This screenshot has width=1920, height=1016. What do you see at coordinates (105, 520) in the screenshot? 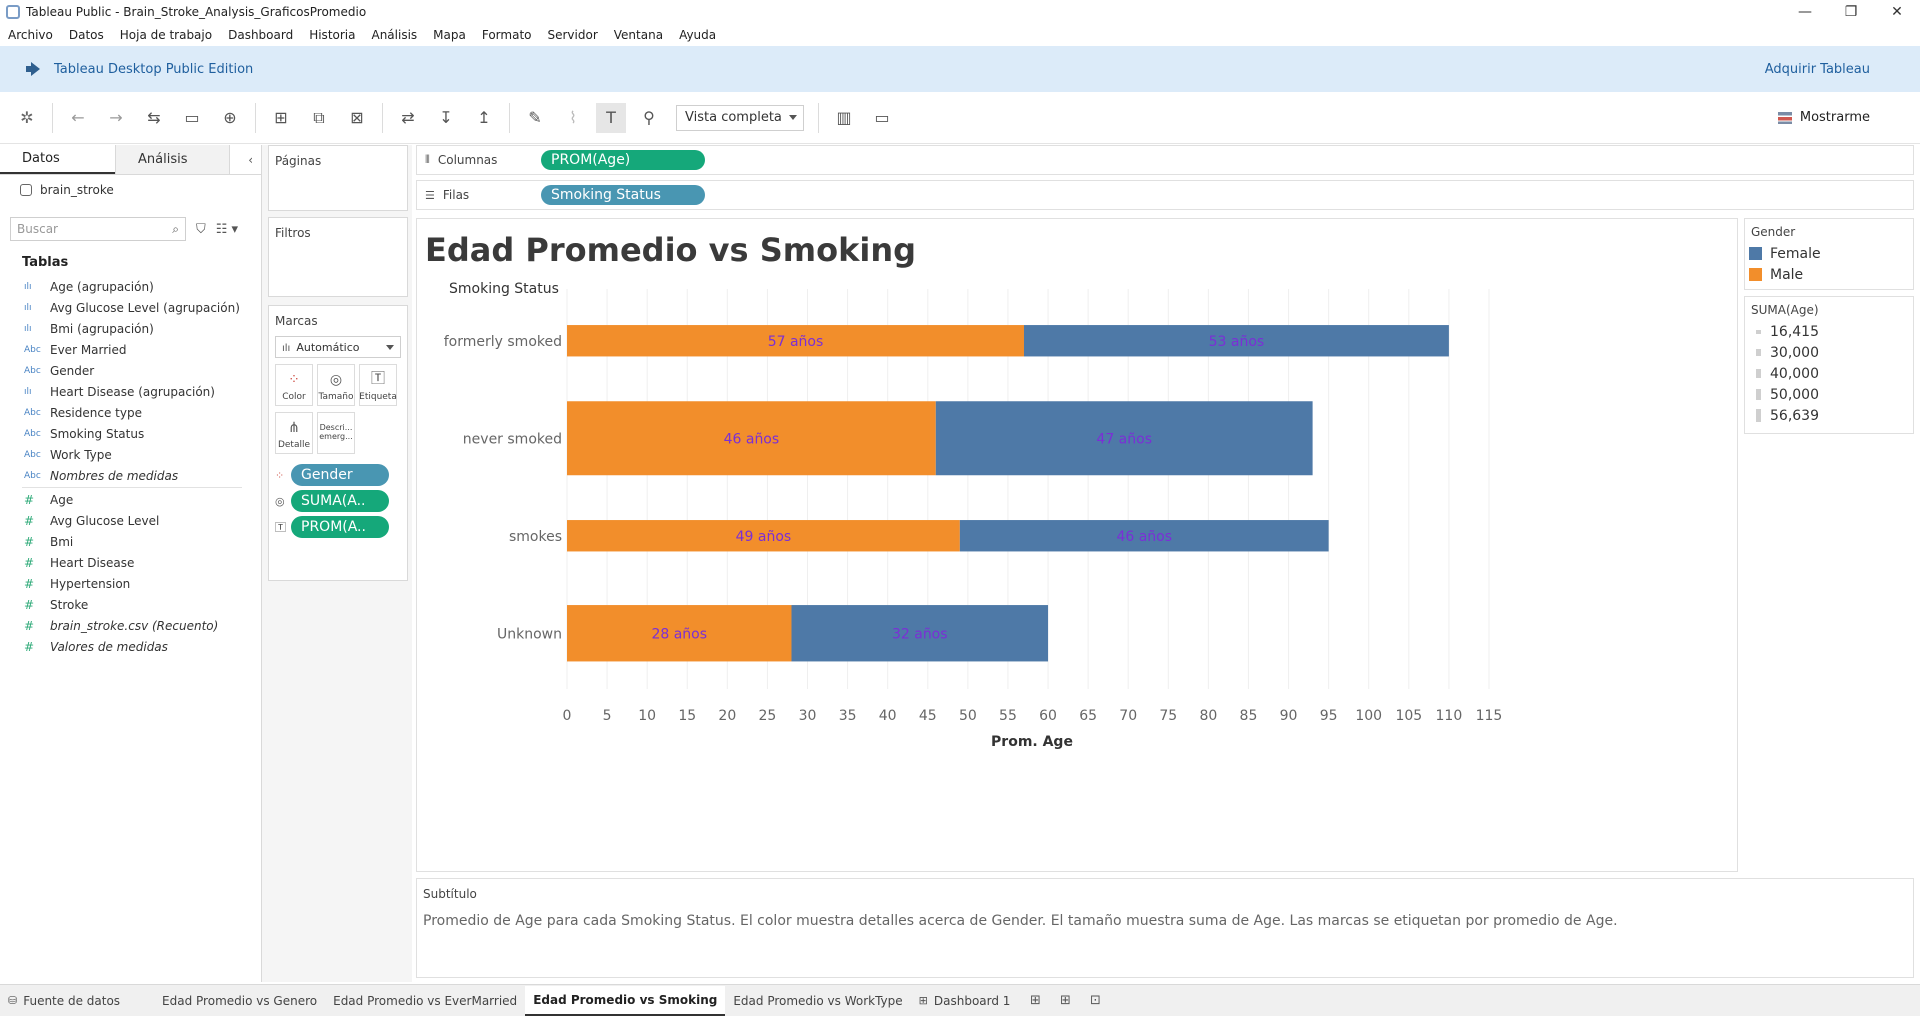
I see `measure-field-label: Avg Glucose Level` at bounding box center [105, 520].